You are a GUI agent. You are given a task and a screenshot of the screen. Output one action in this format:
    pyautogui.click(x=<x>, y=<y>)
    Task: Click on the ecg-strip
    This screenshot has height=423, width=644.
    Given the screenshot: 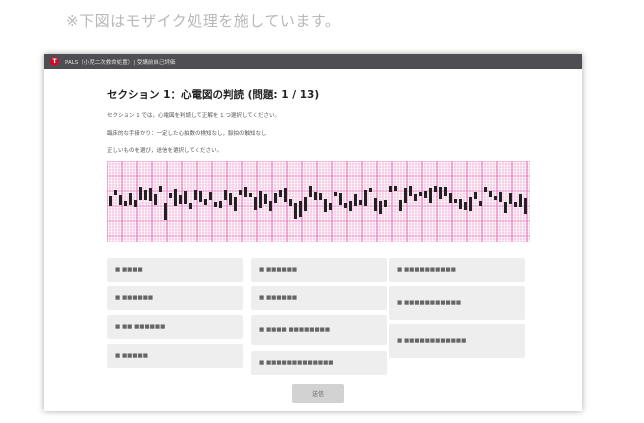 What is the action you would take?
    pyautogui.click(x=318, y=201)
    